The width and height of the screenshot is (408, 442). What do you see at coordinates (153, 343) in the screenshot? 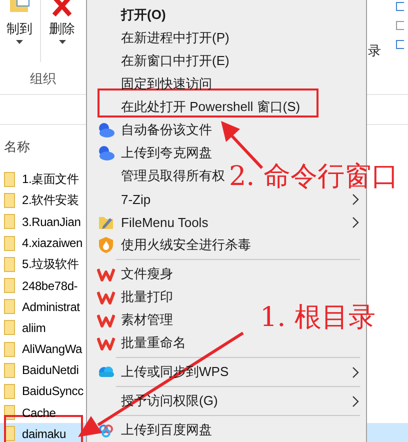
I see `menu-item: 批量重命名` at bounding box center [153, 343].